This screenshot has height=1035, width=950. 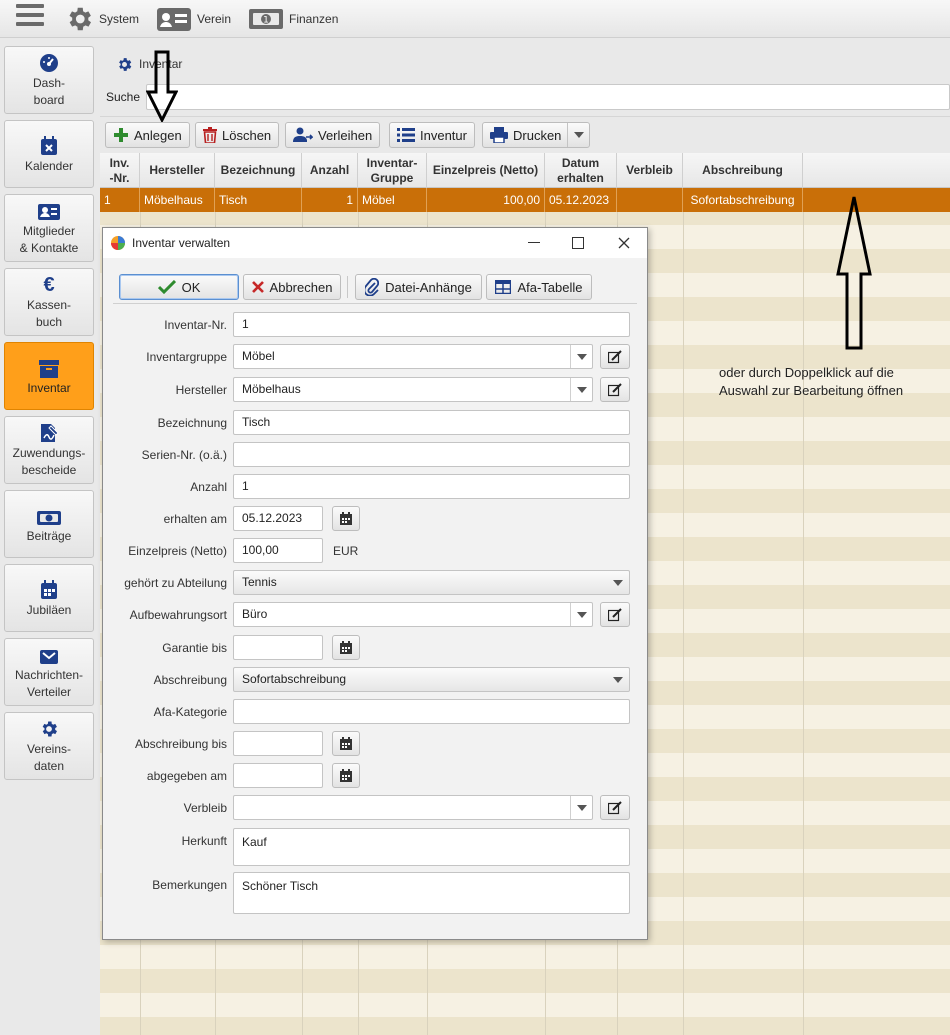 What do you see at coordinates (486, 170) in the screenshot?
I see `column-header: Einzelpreis (Netto)` at bounding box center [486, 170].